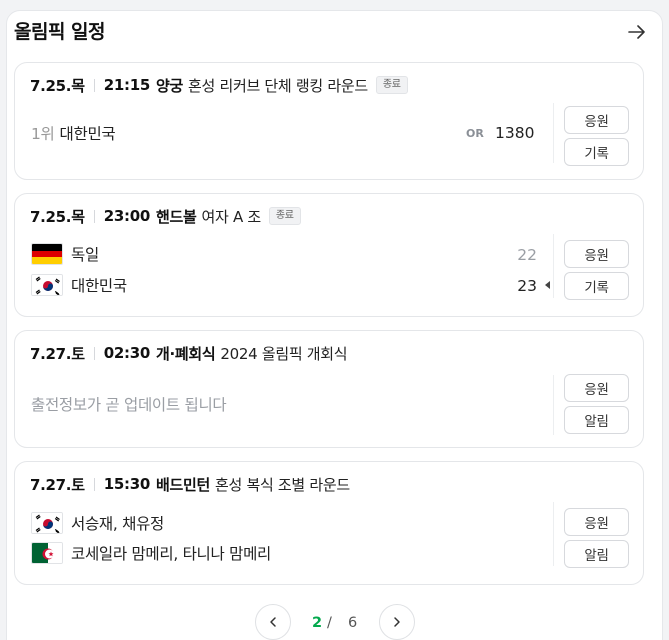 Image resolution: width=669 pixels, height=640 pixels. I want to click on match-header: 7.27.토 15:30 배드민턴 혼성 복식 조별 라운드, so click(190, 484).